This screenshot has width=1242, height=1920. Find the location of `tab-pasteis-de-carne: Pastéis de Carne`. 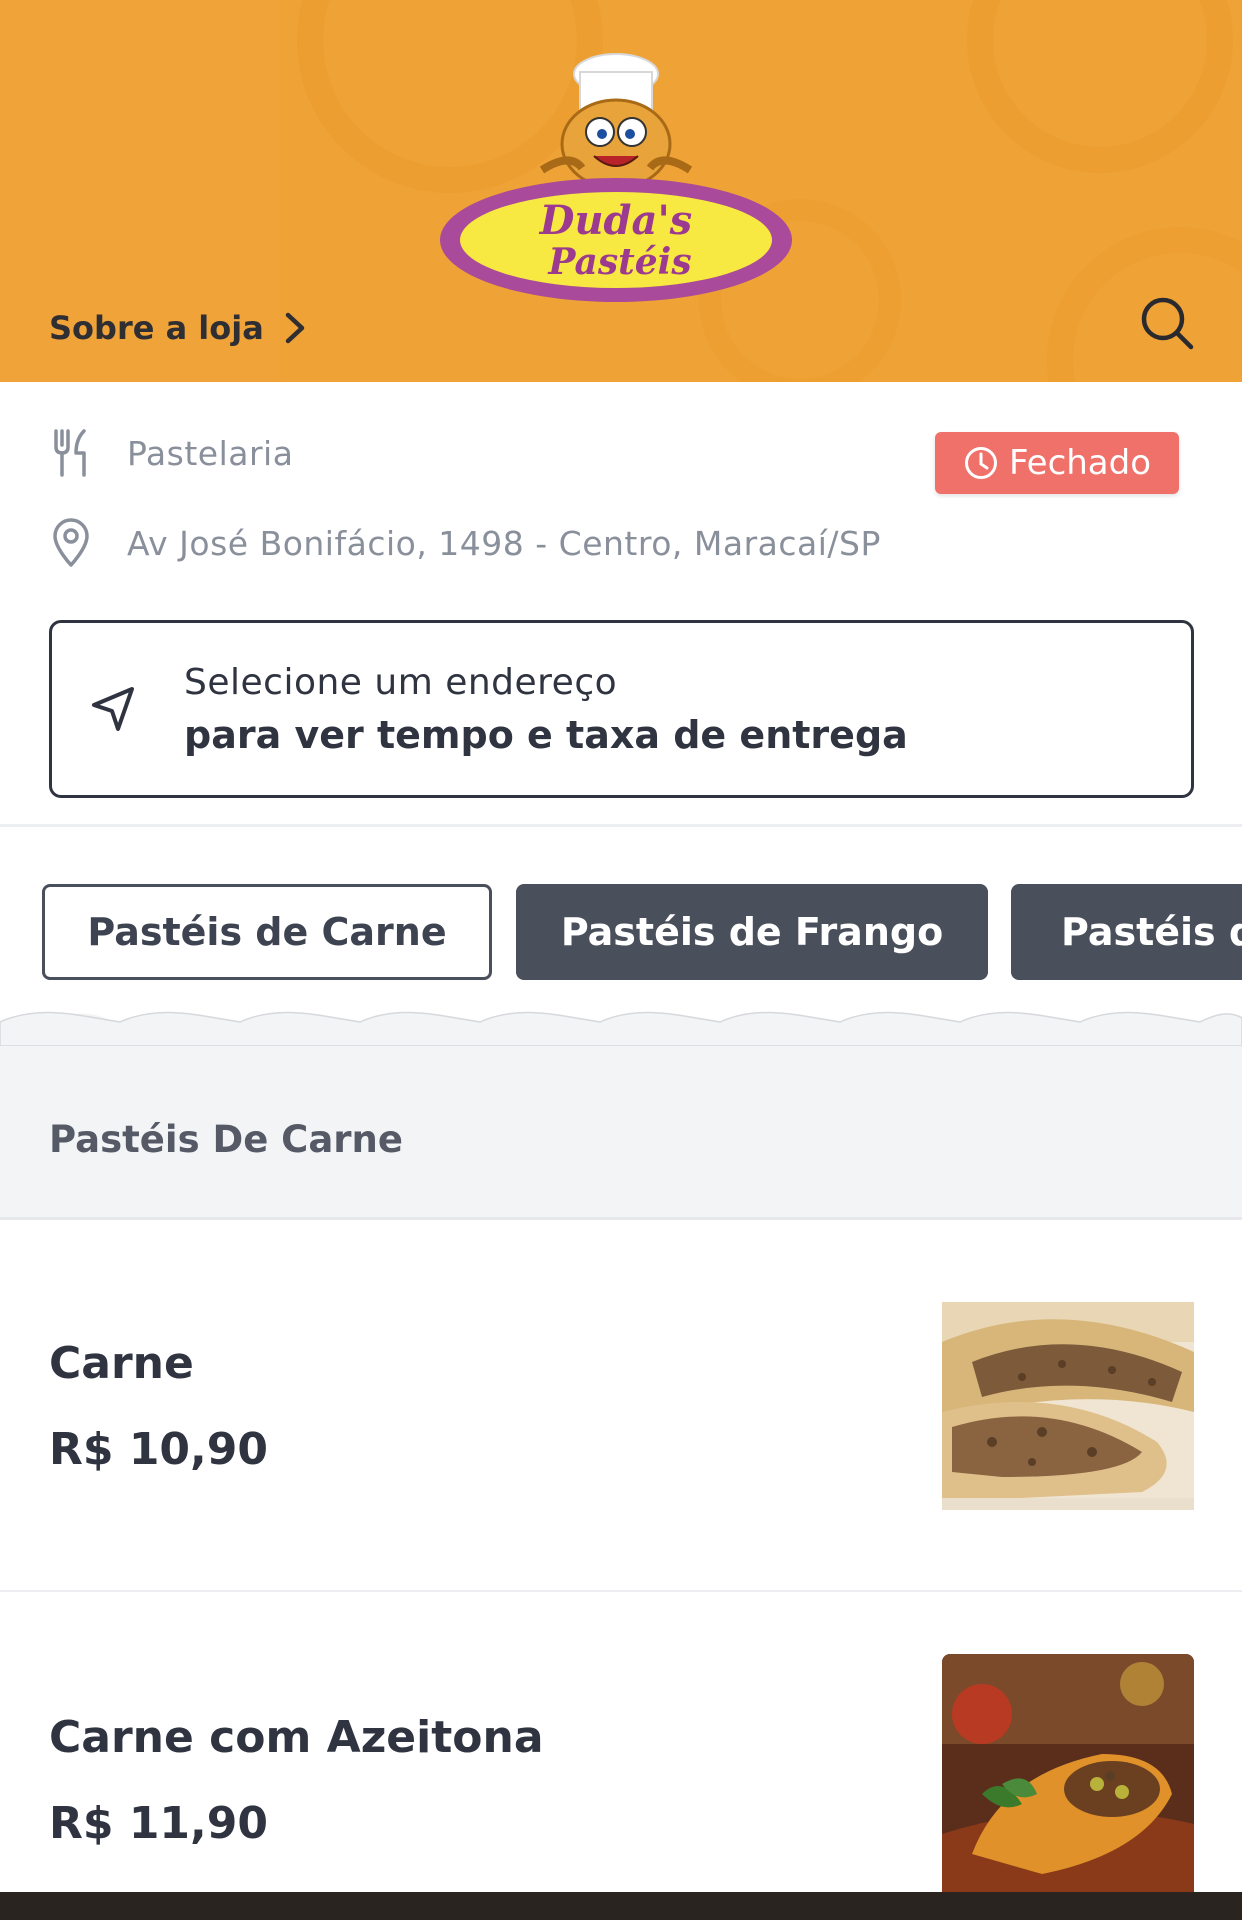

tab-pasteis-de-carne: Pastéis de Carne is located at coordinates (267, 932).